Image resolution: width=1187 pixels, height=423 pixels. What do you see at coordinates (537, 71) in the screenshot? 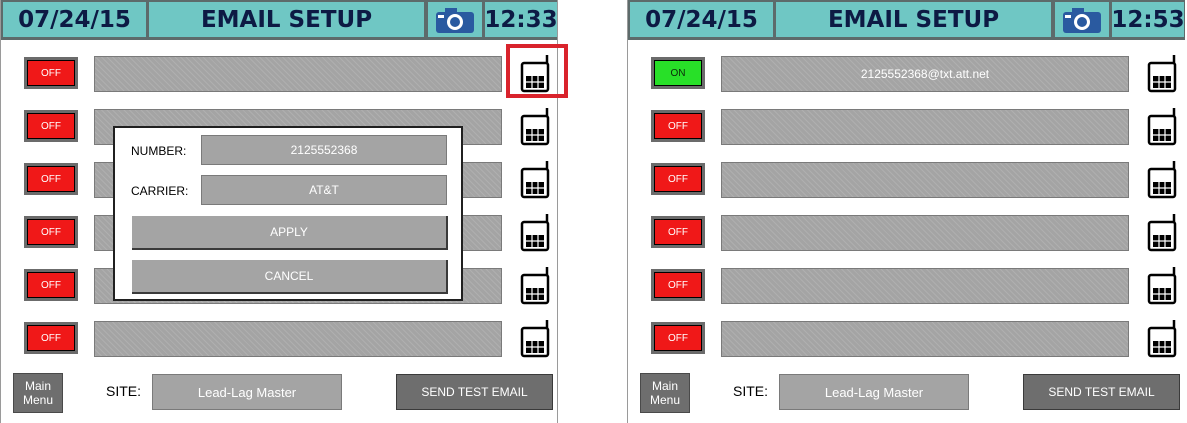
I see `selection-highlight` at bounding box center [537, 71].